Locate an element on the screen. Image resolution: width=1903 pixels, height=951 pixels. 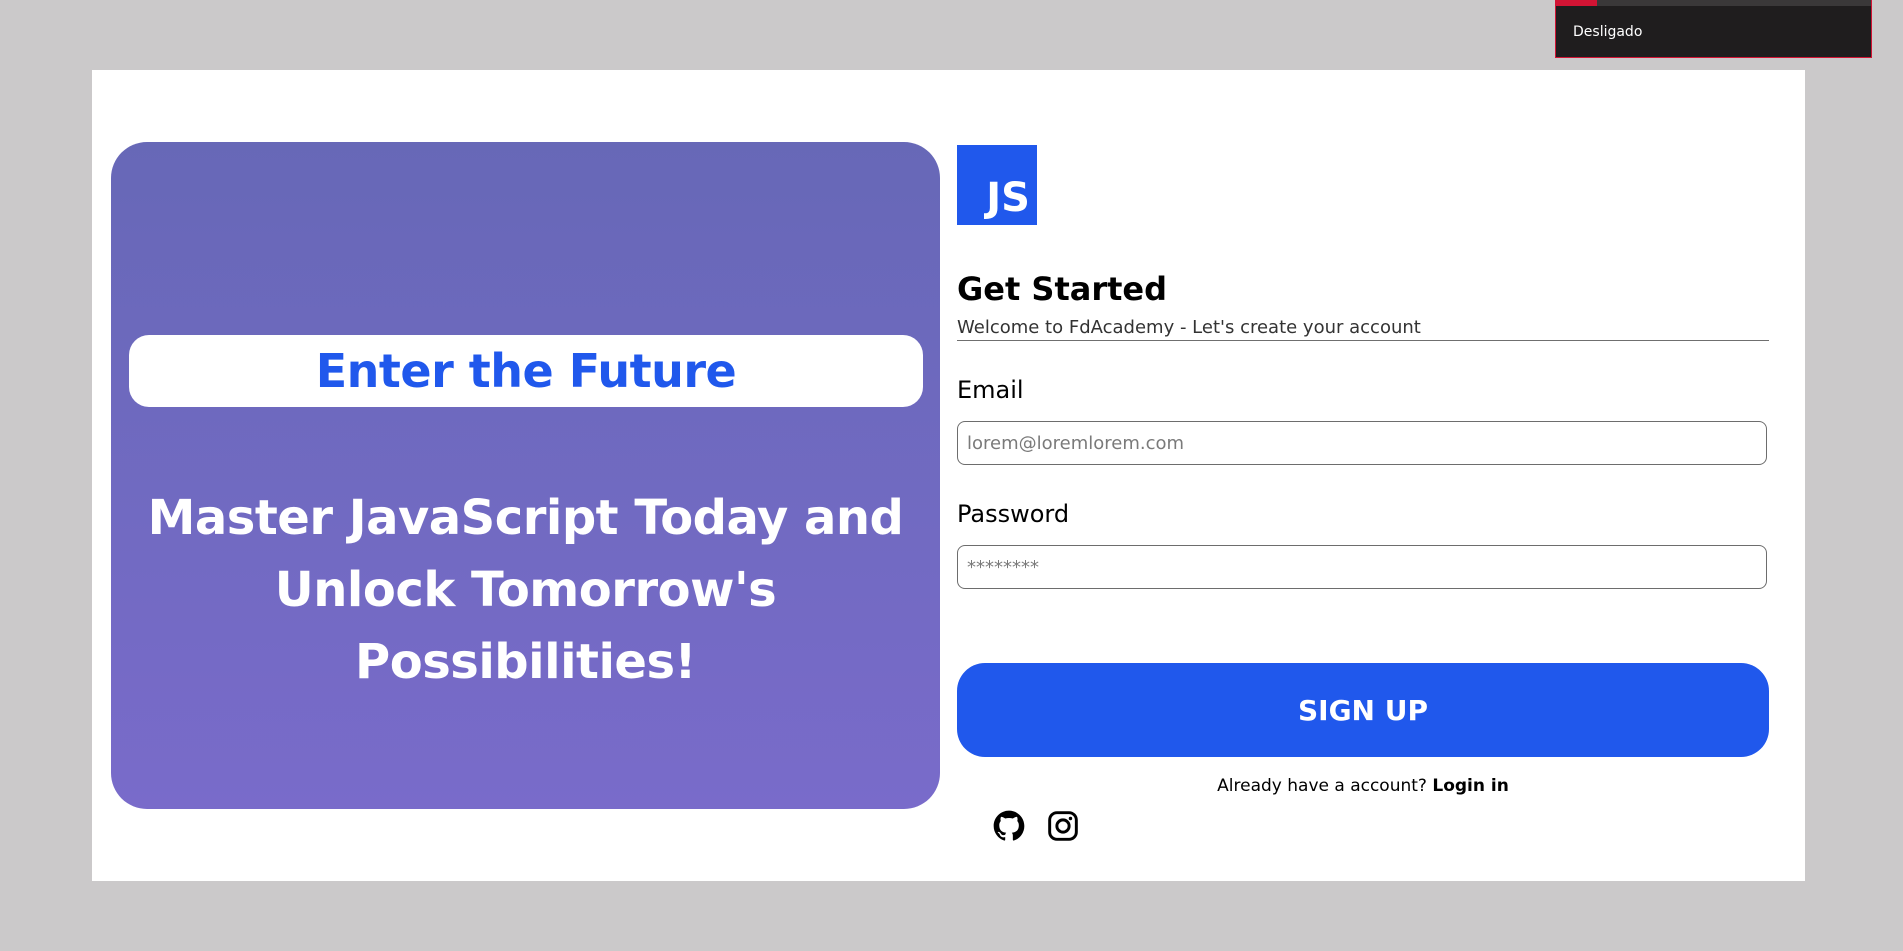
hero-headline-line-1: Master JavaScript Today and is located at coordinates (525, 518).